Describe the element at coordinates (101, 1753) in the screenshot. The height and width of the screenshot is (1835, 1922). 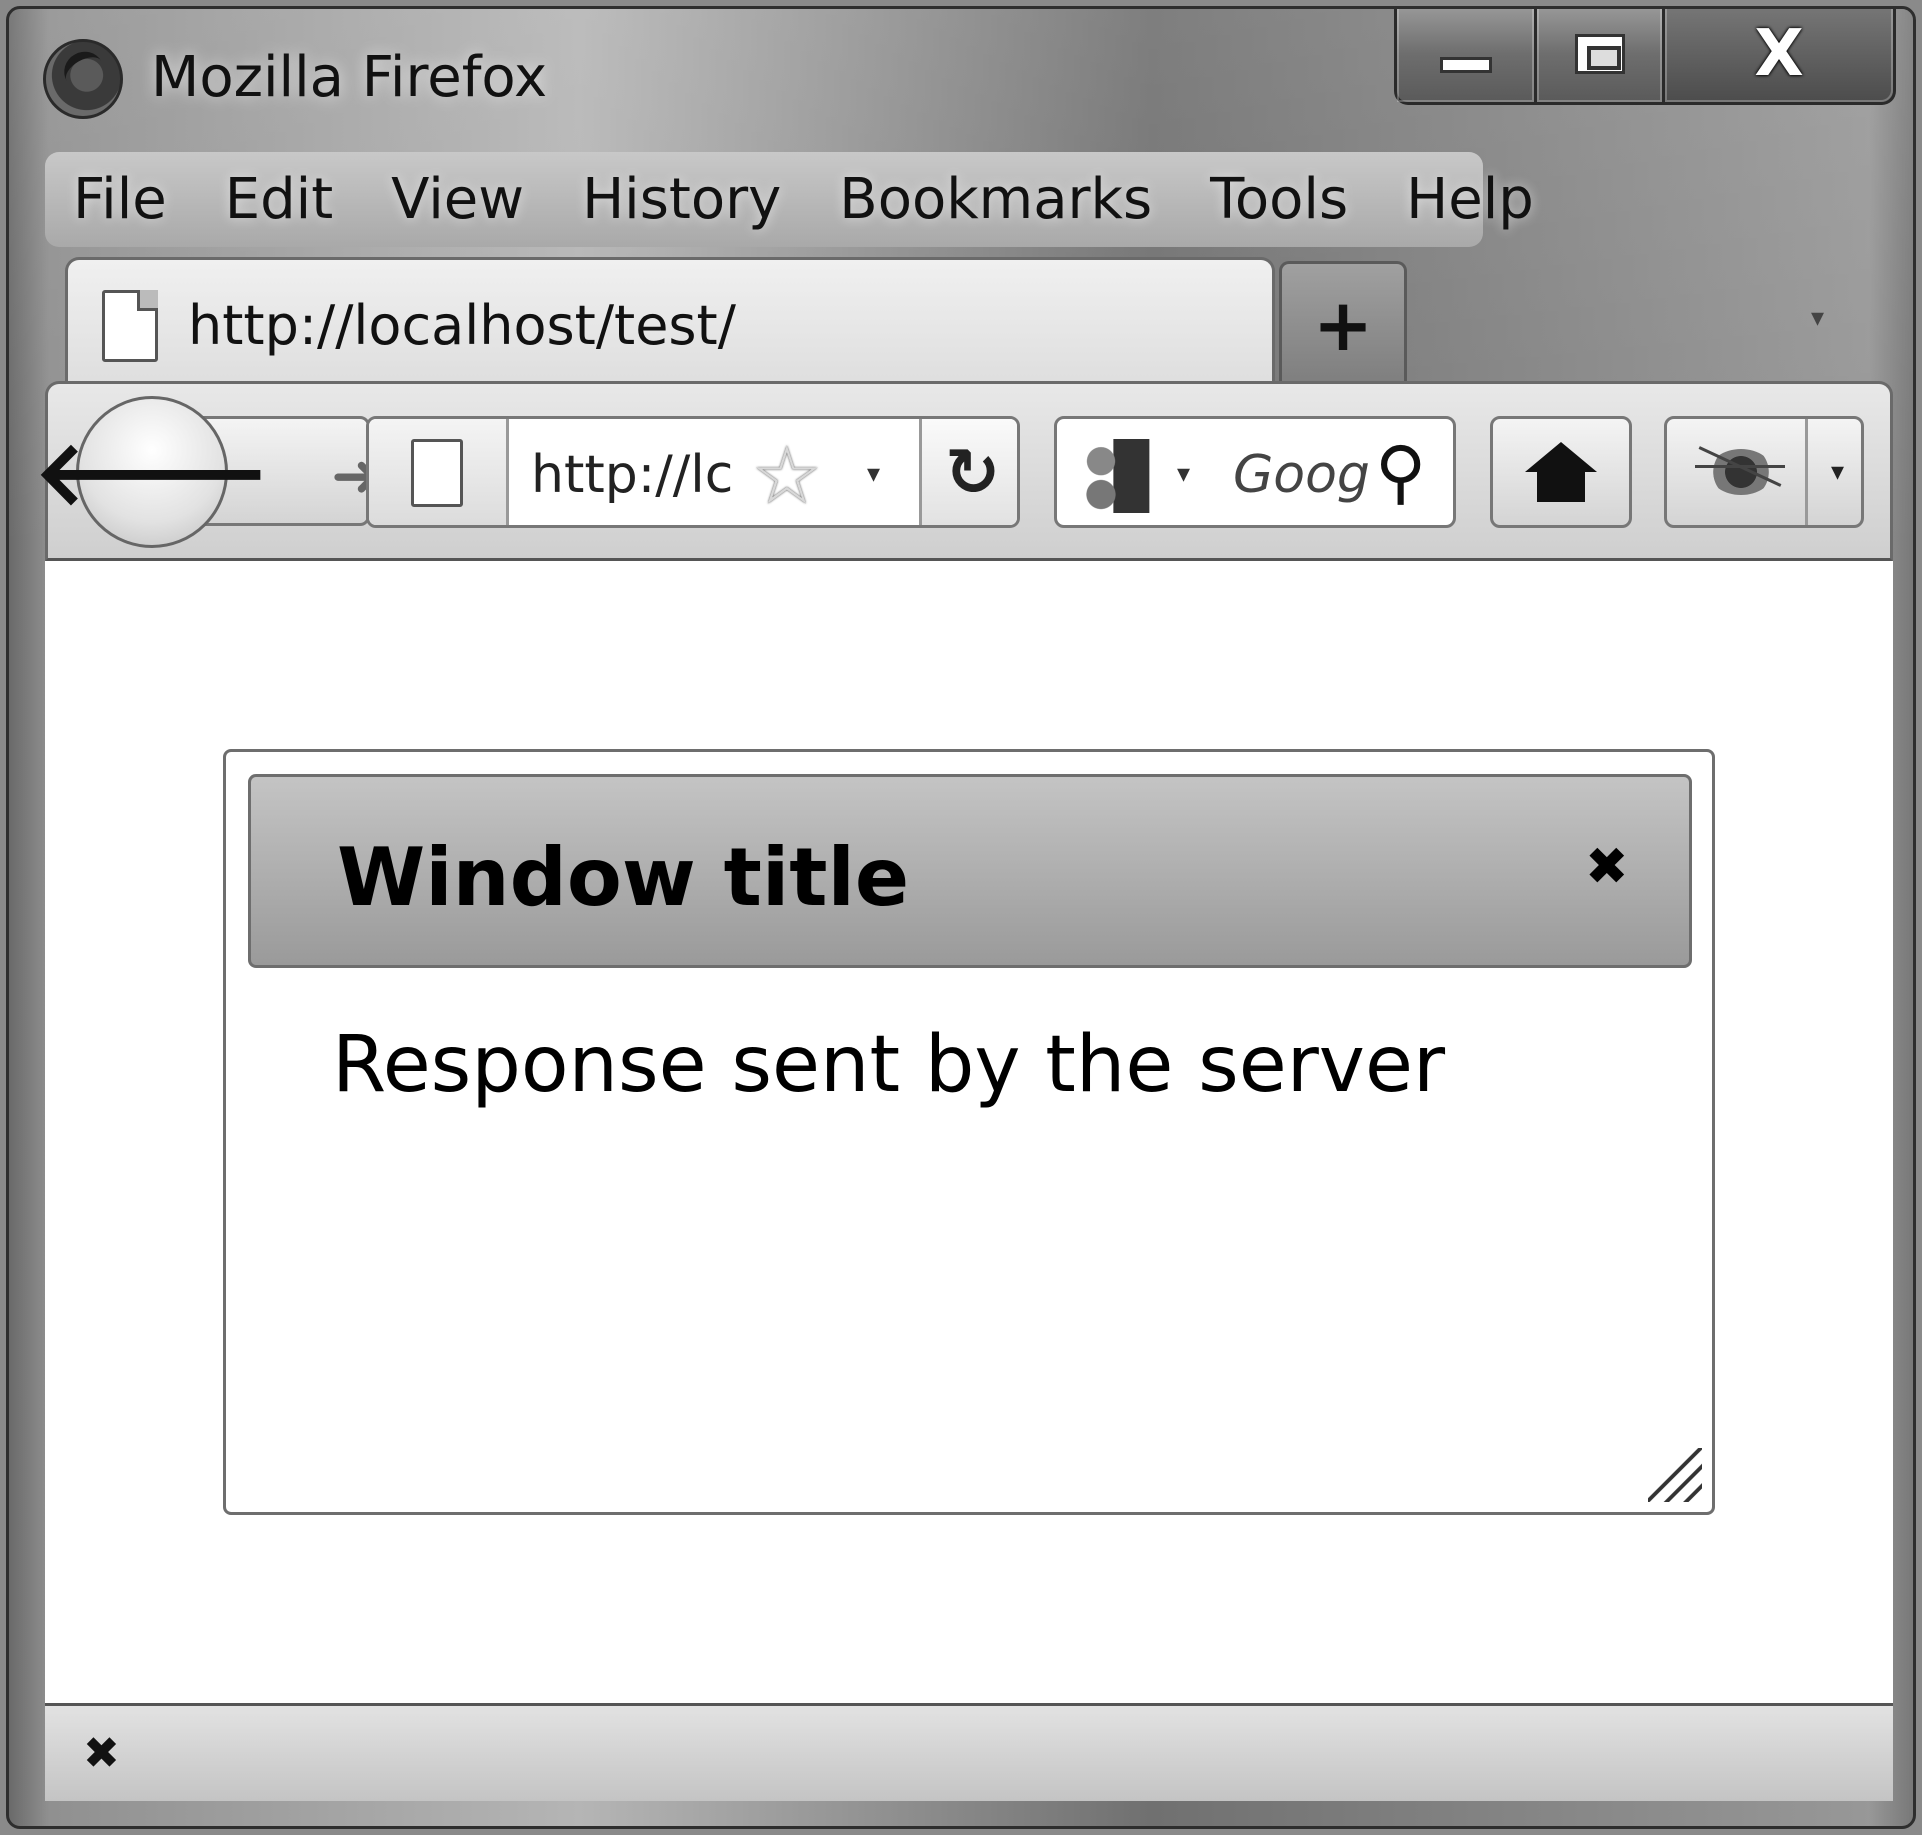
I see `addon-bar-close-icon: ✖` at that location.